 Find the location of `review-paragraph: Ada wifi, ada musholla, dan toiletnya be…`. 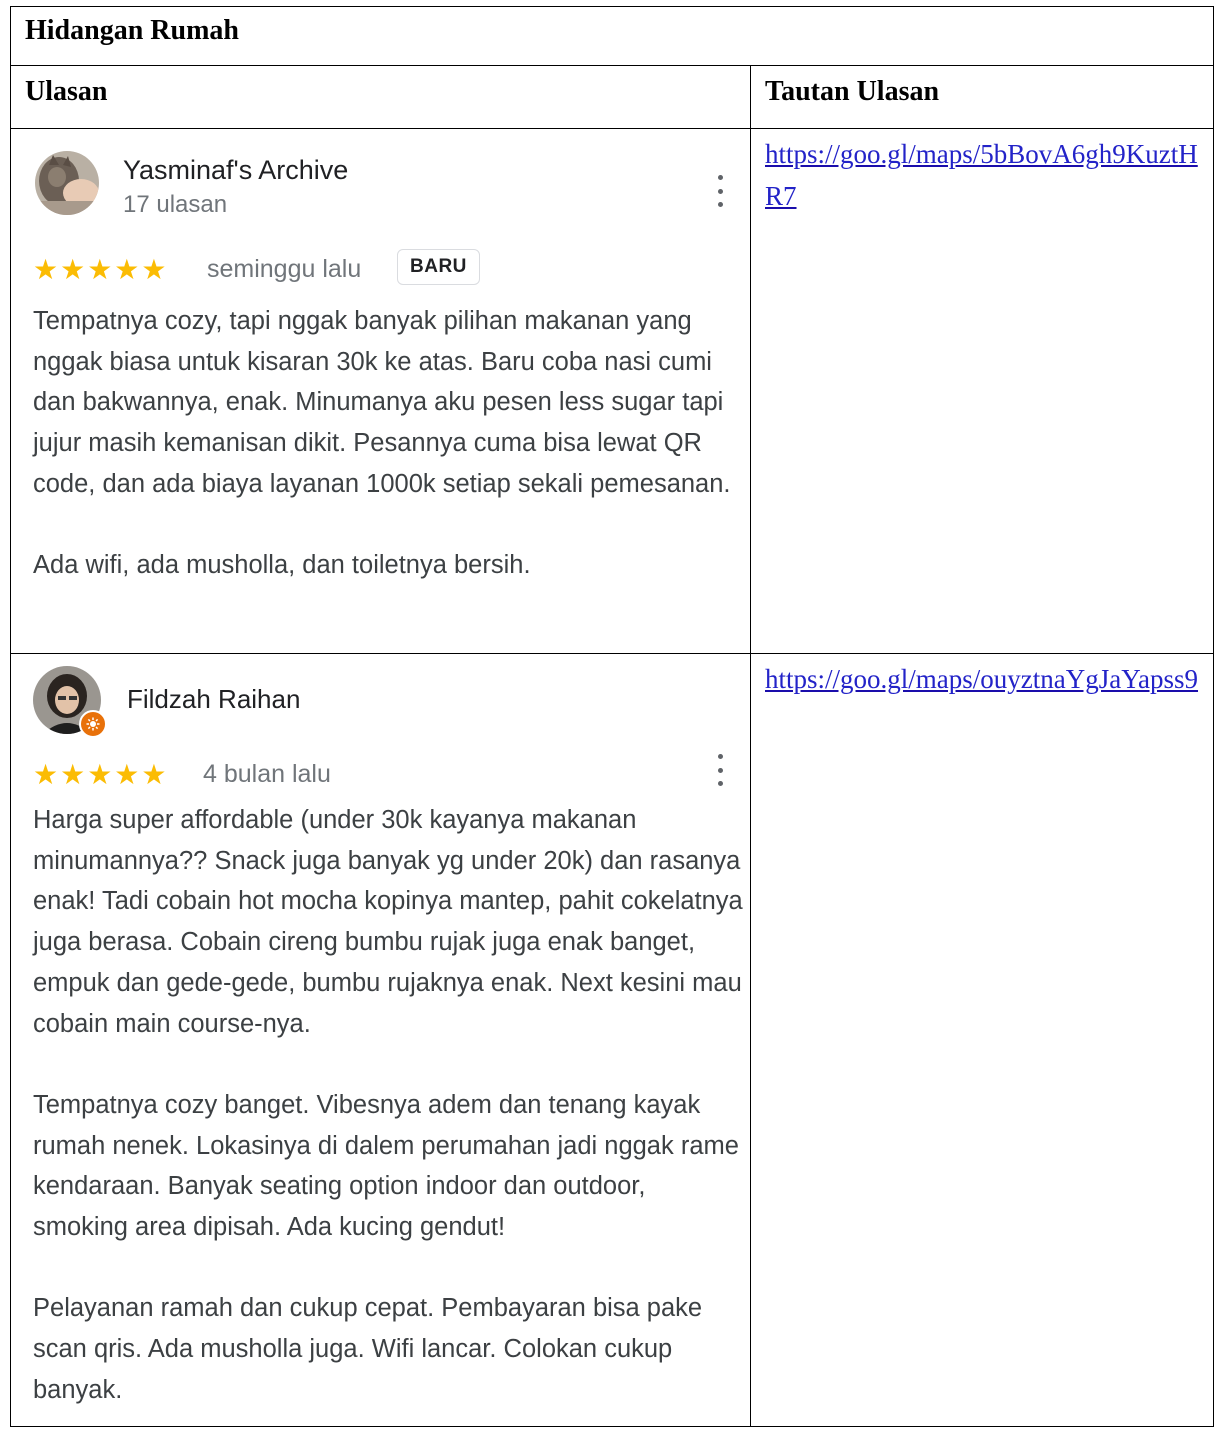

review-paragraph: Ada wifi, ada musholla, dan toiletnya be… is located at coordinates (282, 565).